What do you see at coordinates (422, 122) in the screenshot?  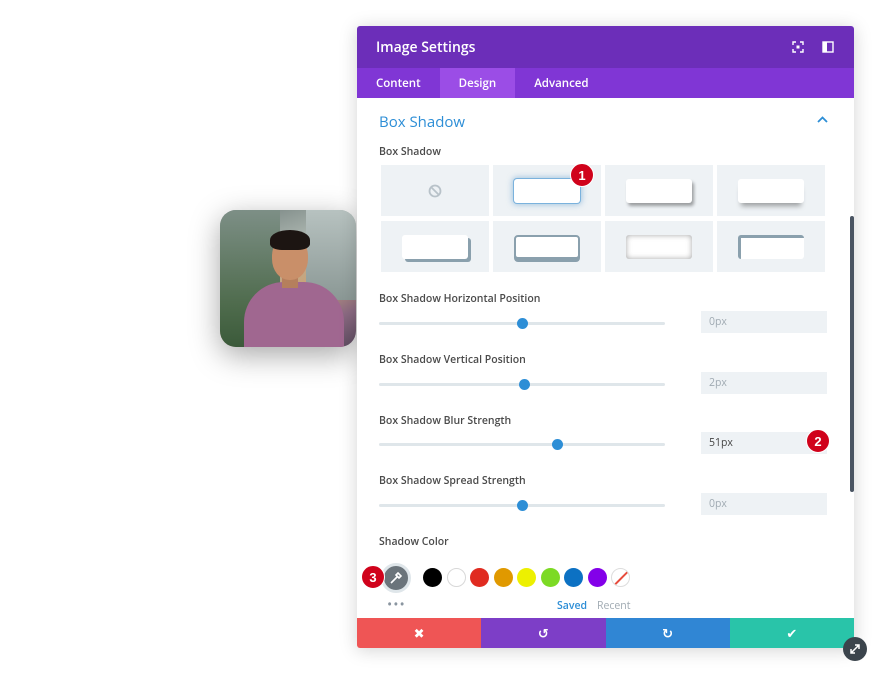 I see `section-title: Box Shadow` at bounding box center [422, 122].